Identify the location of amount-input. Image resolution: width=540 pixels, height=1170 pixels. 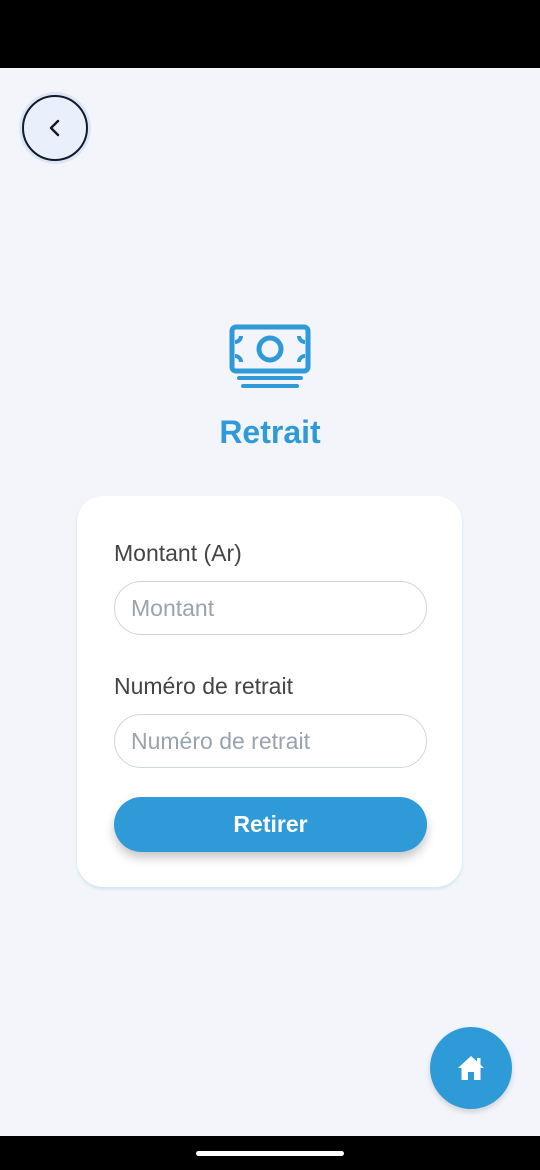
(270, 608).